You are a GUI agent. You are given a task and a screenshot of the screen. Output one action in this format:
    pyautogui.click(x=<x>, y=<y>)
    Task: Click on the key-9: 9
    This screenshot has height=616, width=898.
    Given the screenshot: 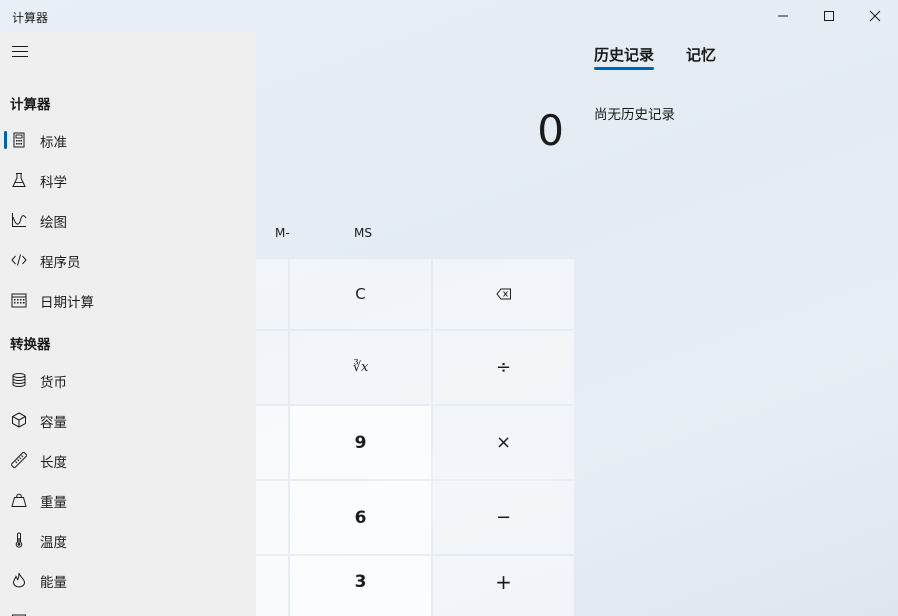 What is the action you would take?
    pyautogui.click(x=360, y=442)
    